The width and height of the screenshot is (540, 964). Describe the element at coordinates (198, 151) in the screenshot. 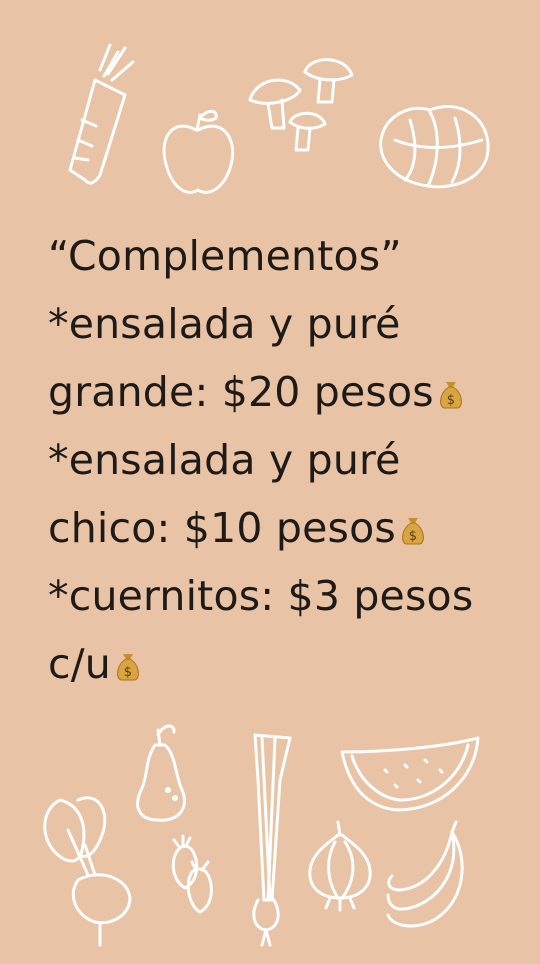

I see `apple-icon` at that location.